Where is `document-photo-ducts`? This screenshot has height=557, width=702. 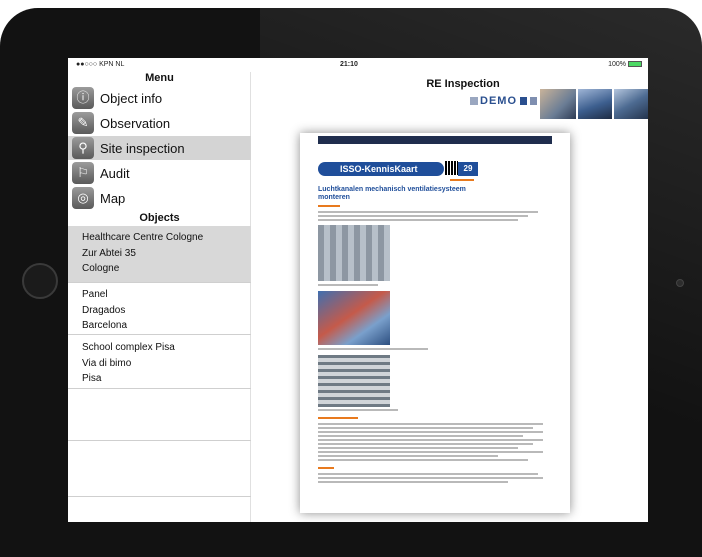
document-photo-ducts is located at coordinates (354, 253).